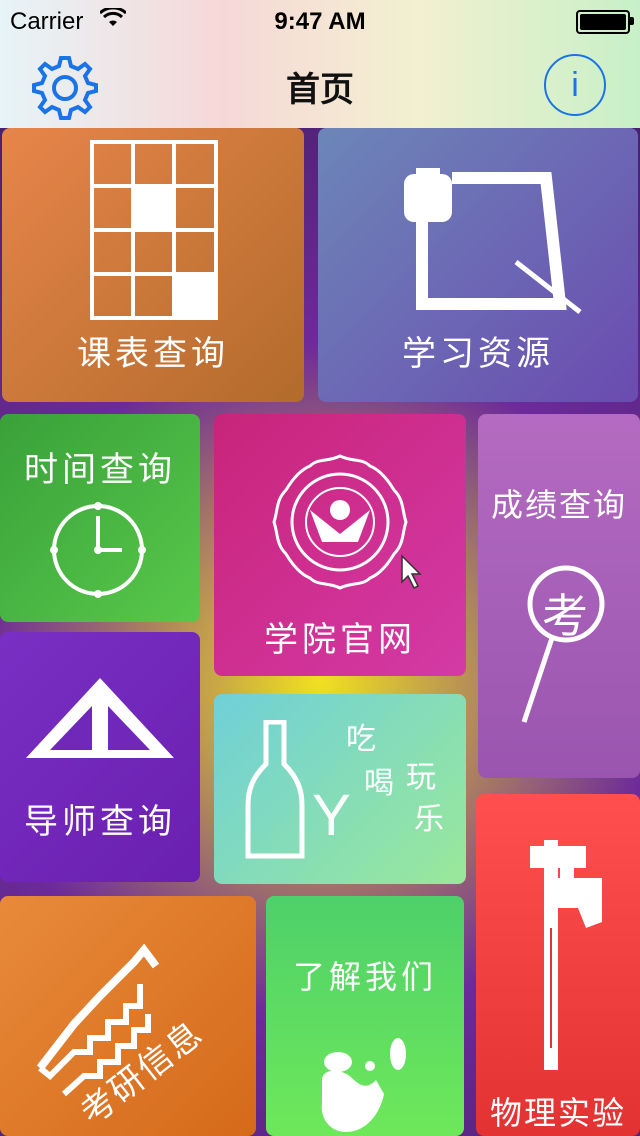 The image size is (640, 1136). I want to click on timetable-icon, so click(154, 230).